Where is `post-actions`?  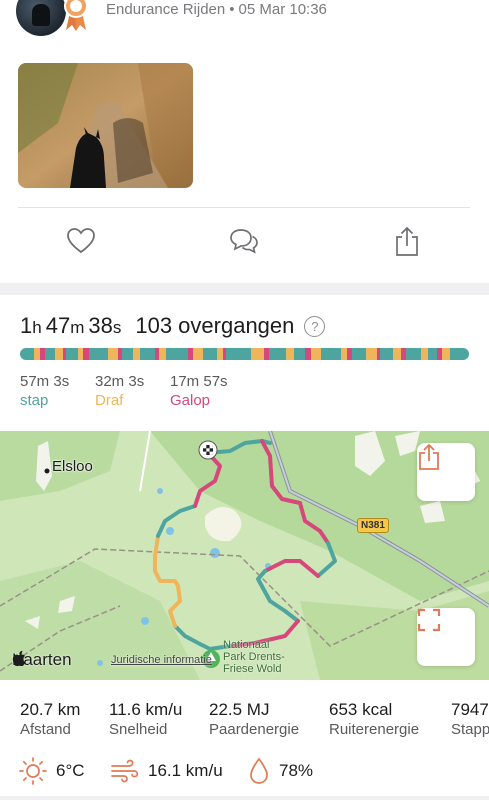 post-actions is located at coordinates (244, 246).